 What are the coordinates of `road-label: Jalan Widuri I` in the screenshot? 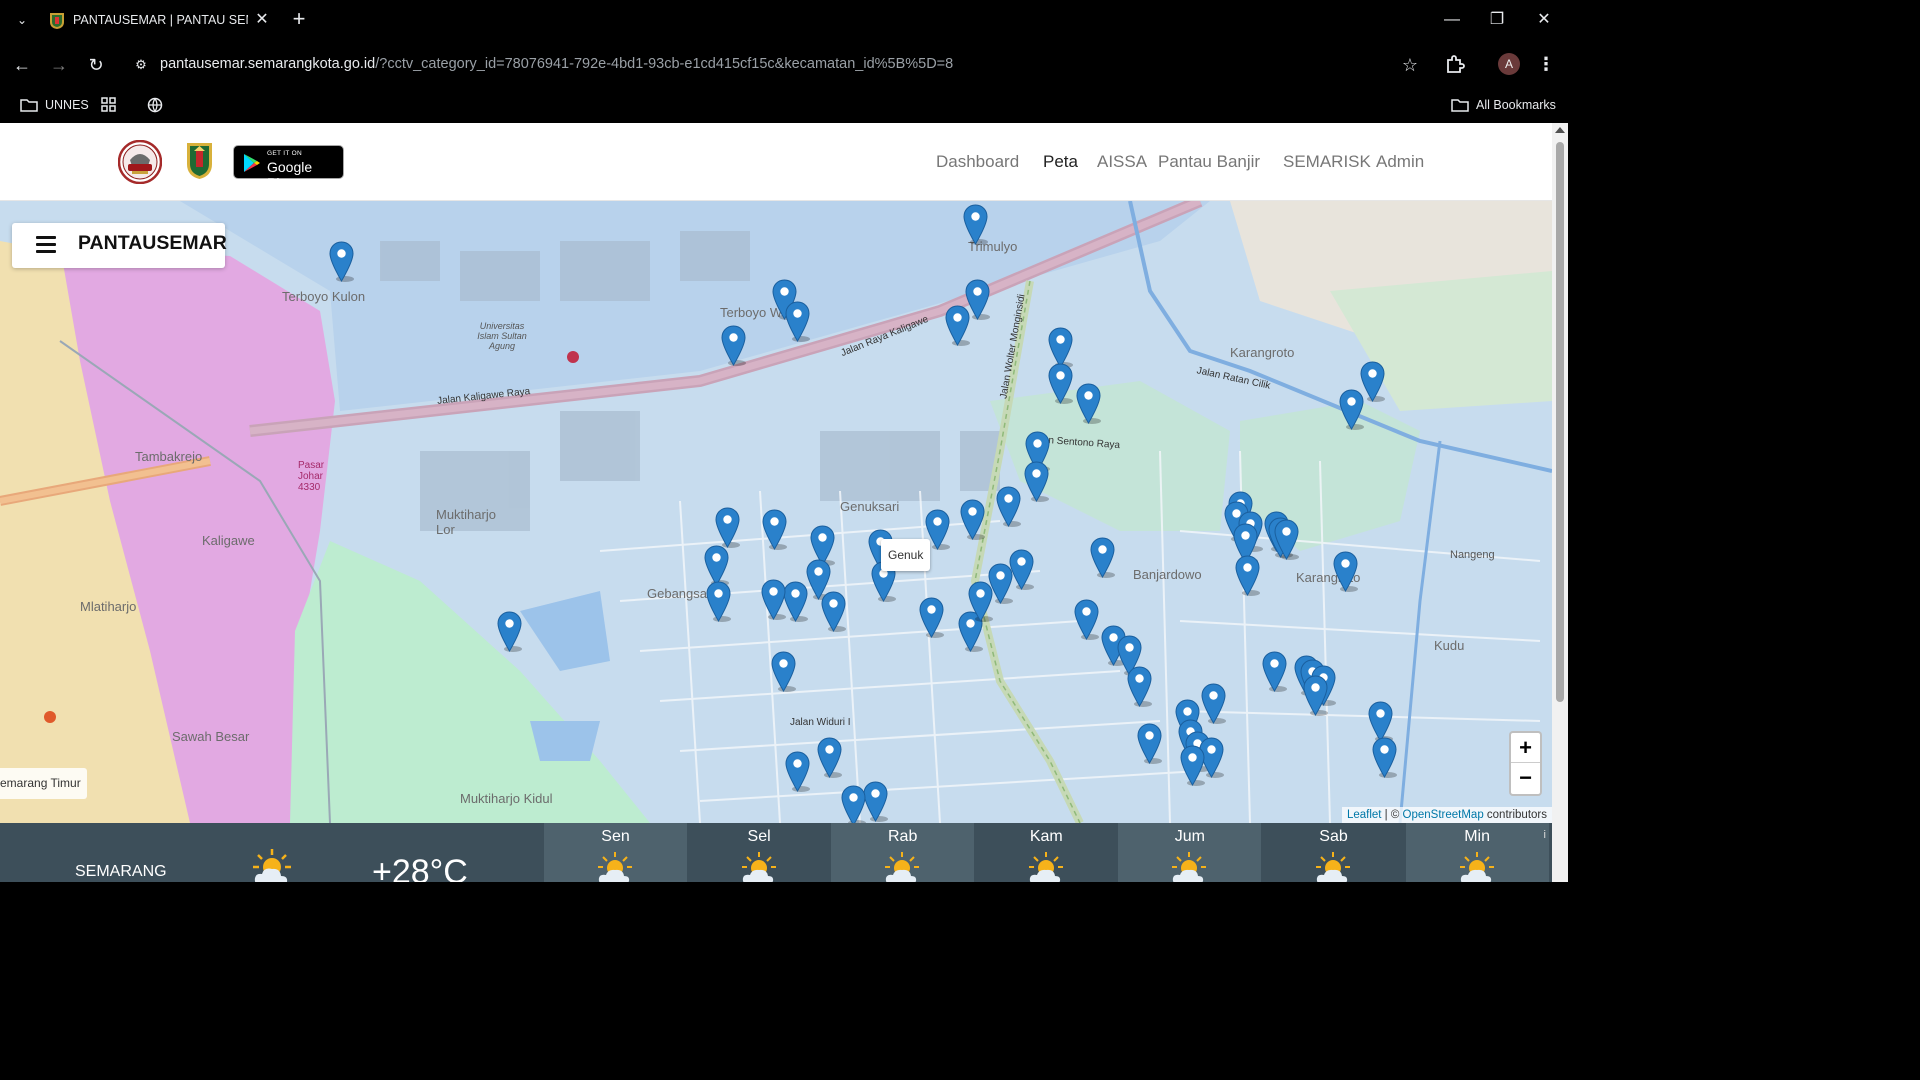 It's located at (820, 722).